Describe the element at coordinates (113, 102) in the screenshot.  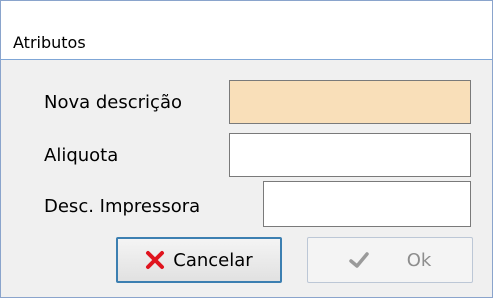
I see `nova-descricao-label: Nova descrição` at that location.